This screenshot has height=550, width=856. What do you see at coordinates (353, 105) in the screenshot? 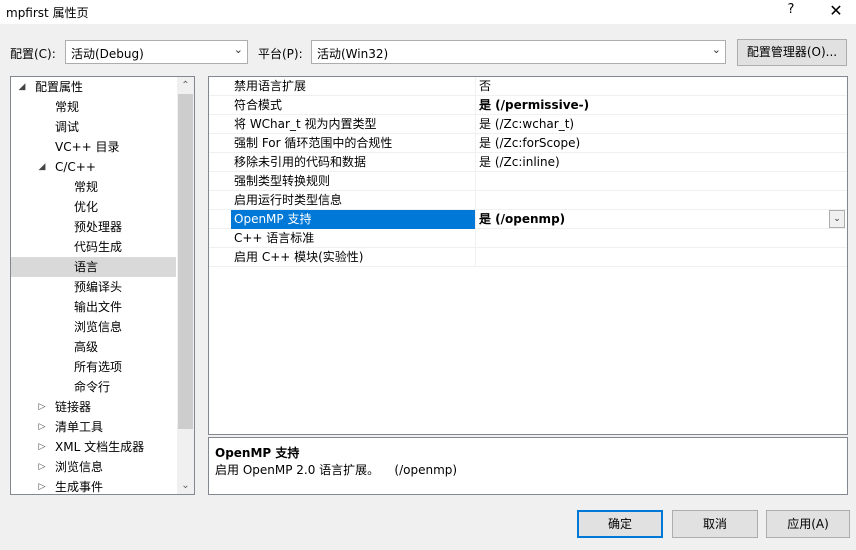
I see `property-name: 符合模式` at bounding box center [353, 105].